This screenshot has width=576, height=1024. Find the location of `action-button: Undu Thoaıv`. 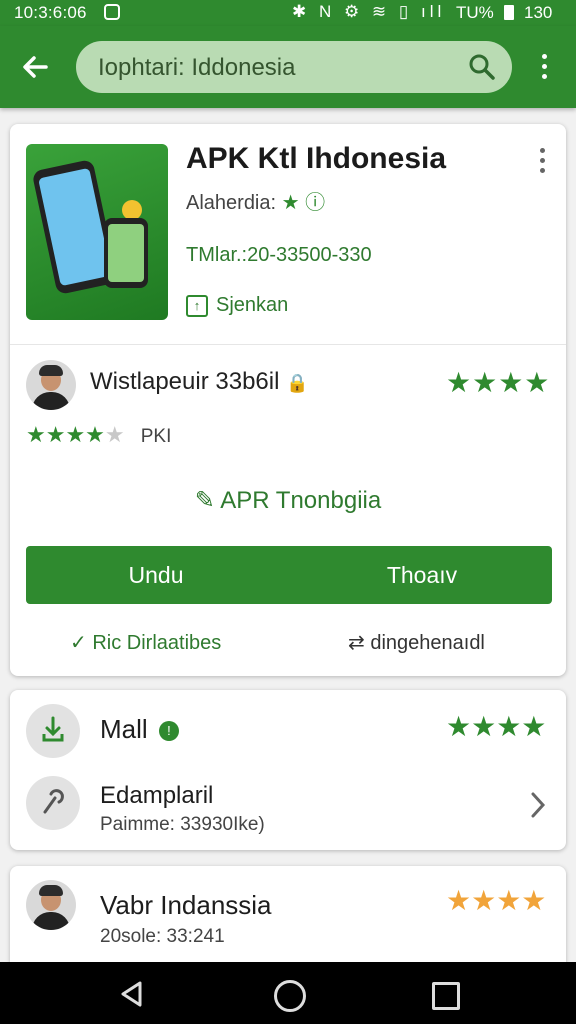

action-button: Undu Thoaıv is located at coordinates (289, 575).